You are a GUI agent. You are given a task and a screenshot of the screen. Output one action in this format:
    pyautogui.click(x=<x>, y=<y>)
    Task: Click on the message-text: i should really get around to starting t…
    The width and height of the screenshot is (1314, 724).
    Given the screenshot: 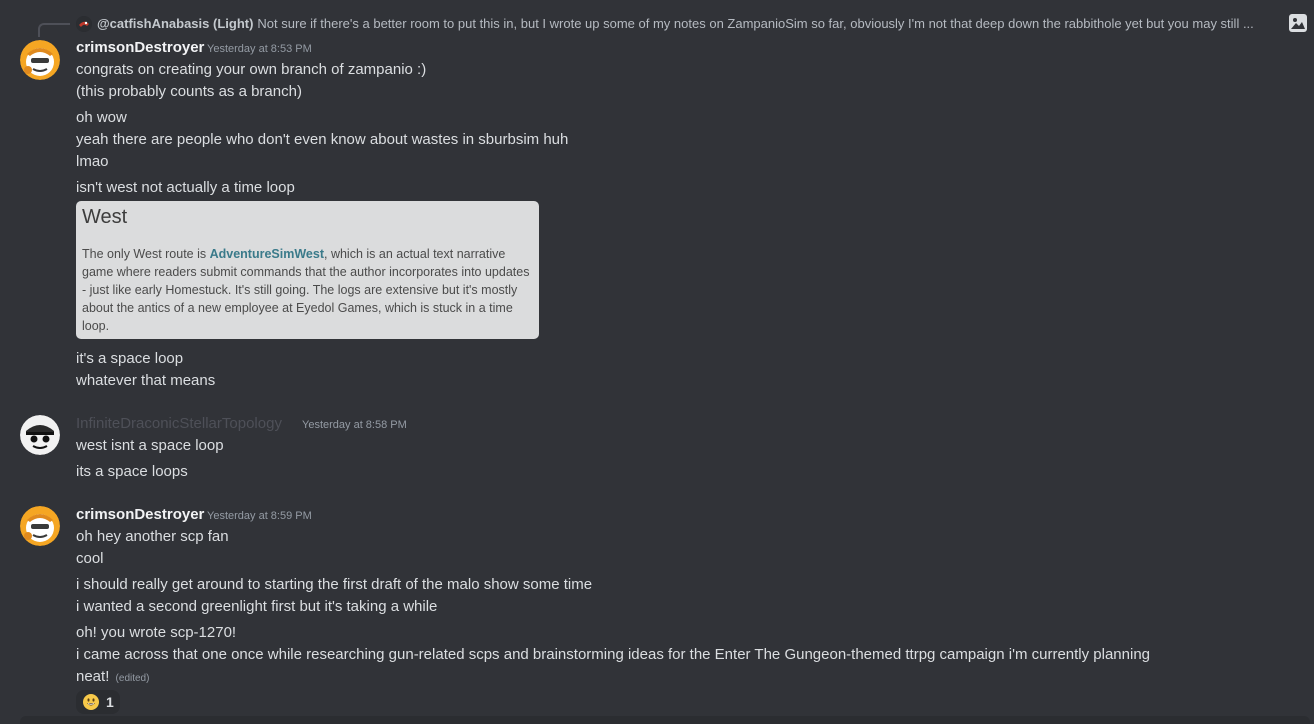 What is the action you would take?
    pyautogui.click(x=334, y=584)
    